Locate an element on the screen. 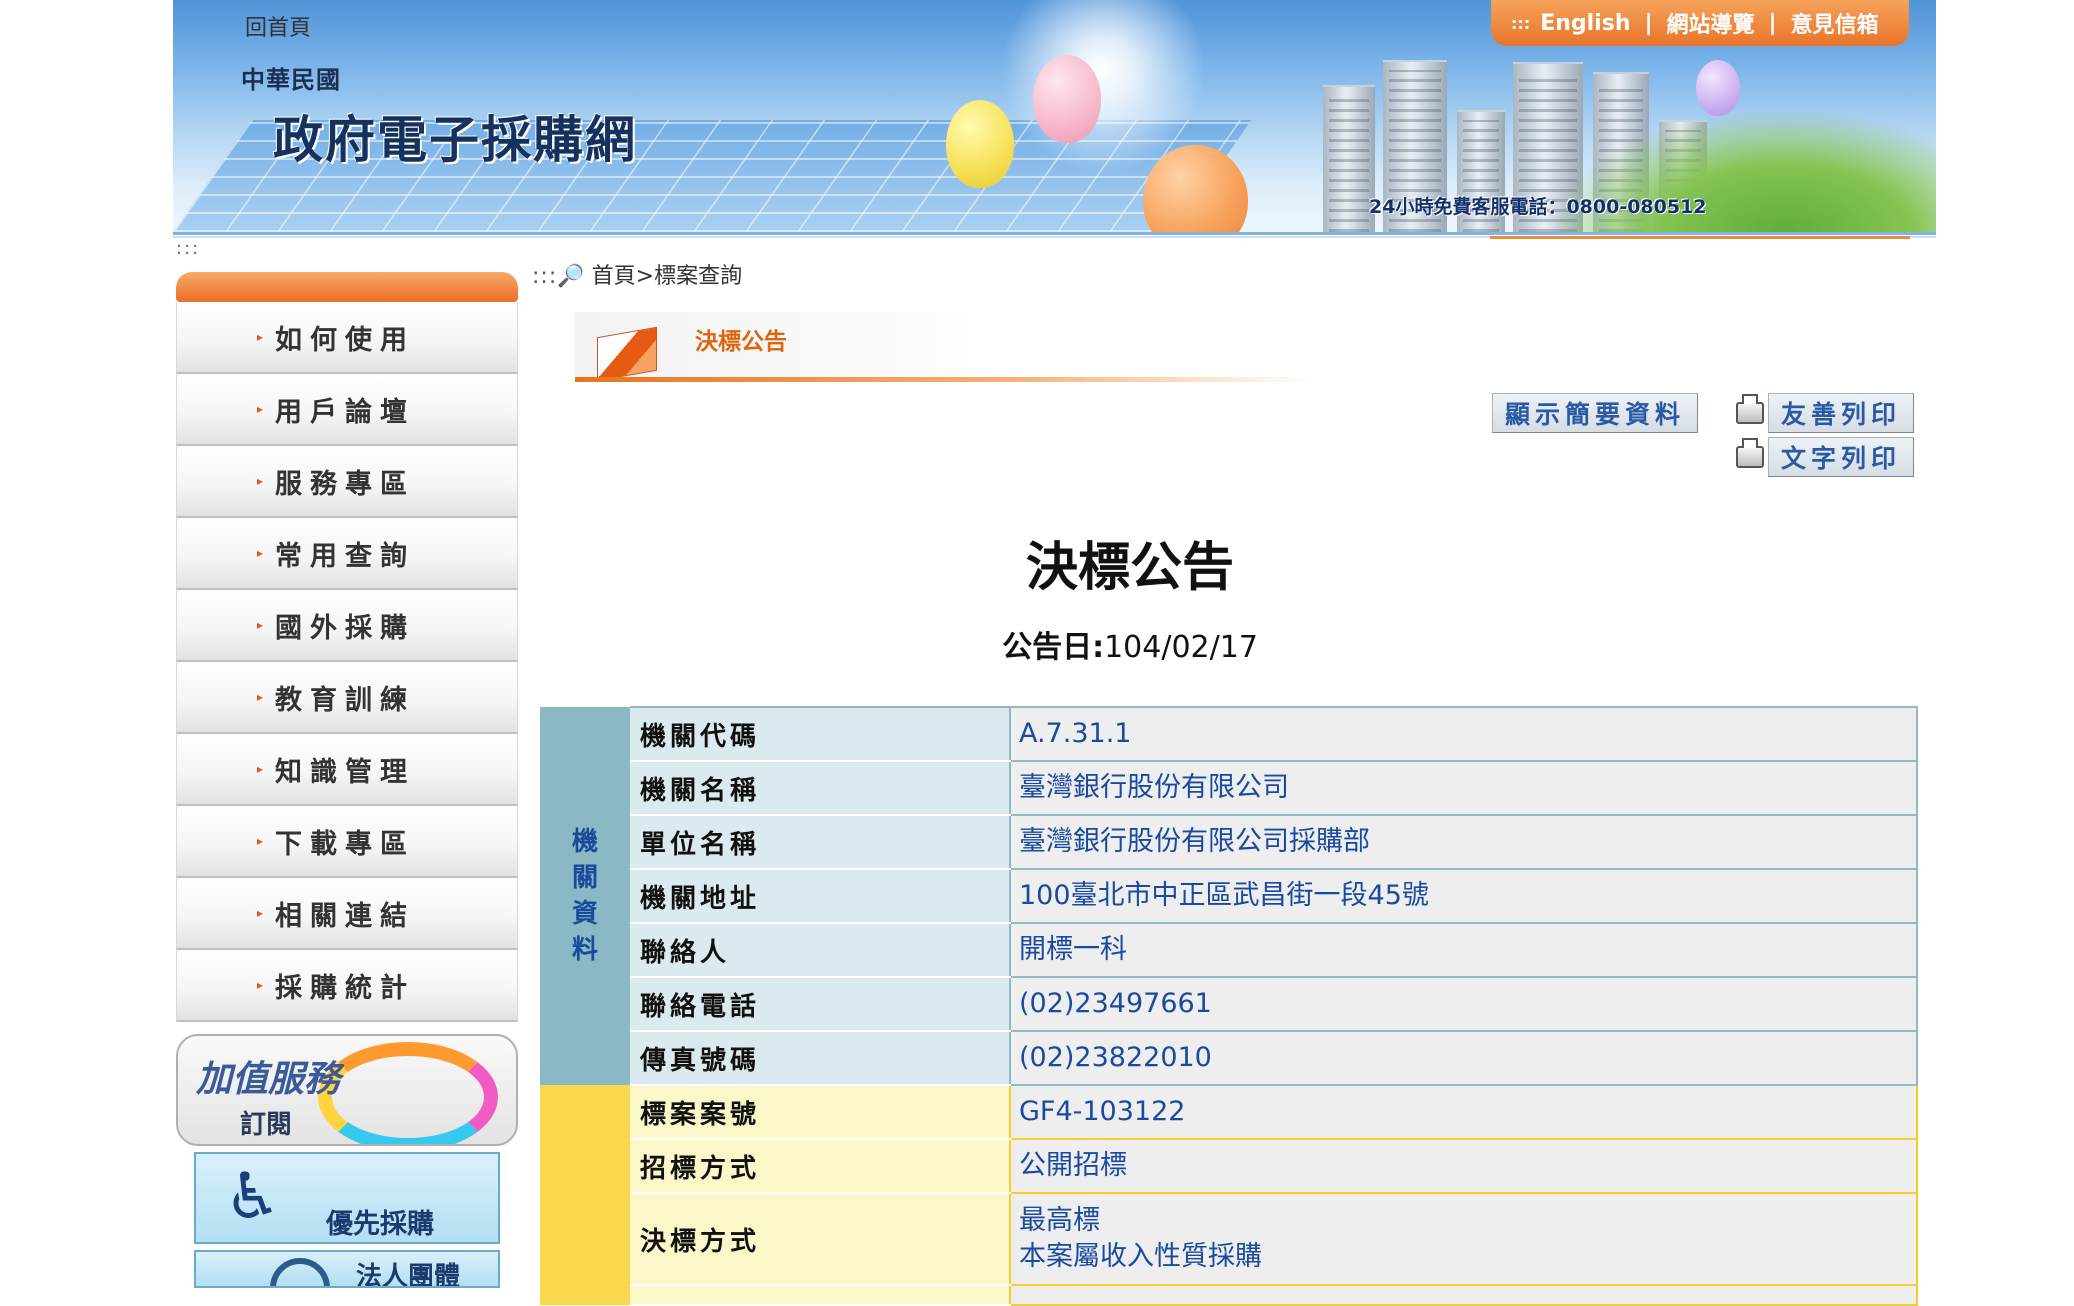 The height and width of the screenshot is (1306, 2074). sidebar-item-label: 教育訓練 is located at coordinates (345, 700).